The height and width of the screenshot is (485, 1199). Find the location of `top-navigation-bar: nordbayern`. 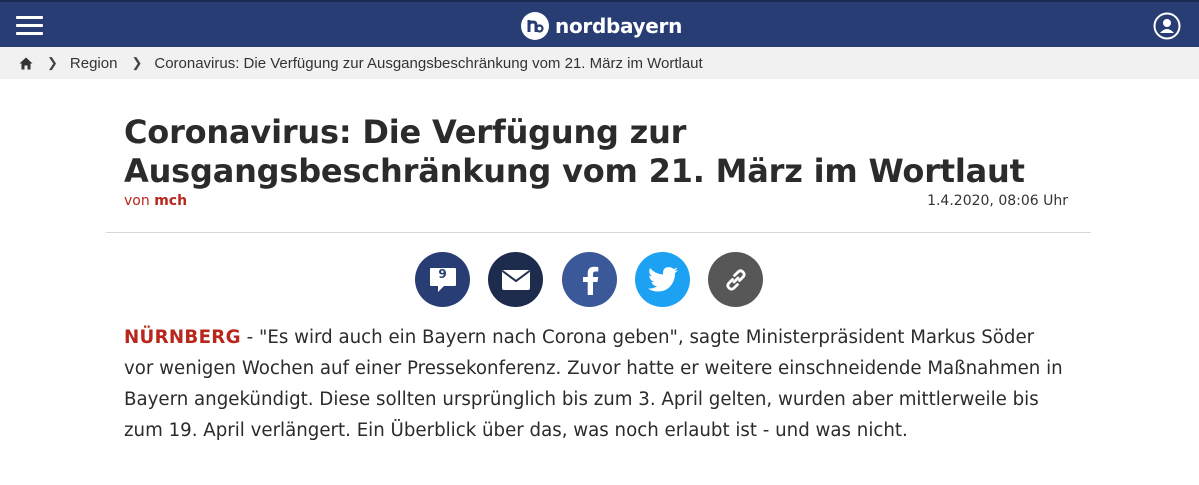

top-navigation-bar: nordbayern is located at coordinates (599, 23).